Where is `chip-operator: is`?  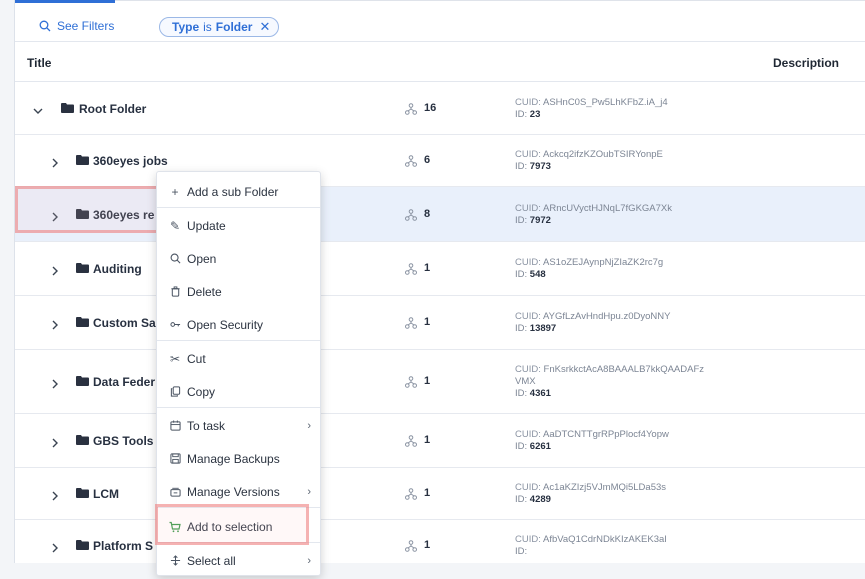 chip-operator: is is located at coordinates (207, 27).